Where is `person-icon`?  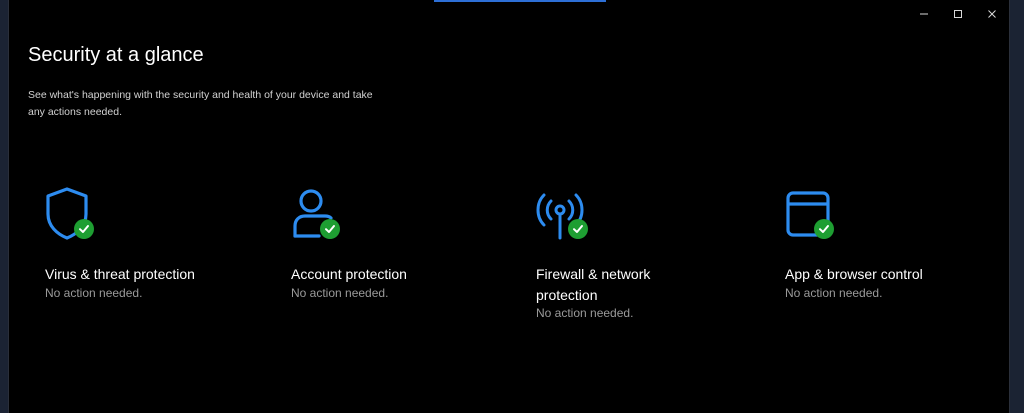 person-icon is located at coordinates (313, 213).